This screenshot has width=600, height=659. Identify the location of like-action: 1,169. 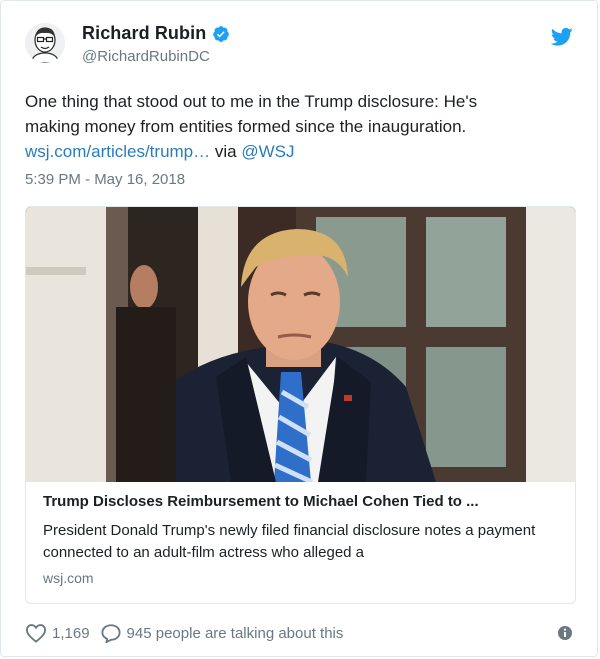
(57, 633).